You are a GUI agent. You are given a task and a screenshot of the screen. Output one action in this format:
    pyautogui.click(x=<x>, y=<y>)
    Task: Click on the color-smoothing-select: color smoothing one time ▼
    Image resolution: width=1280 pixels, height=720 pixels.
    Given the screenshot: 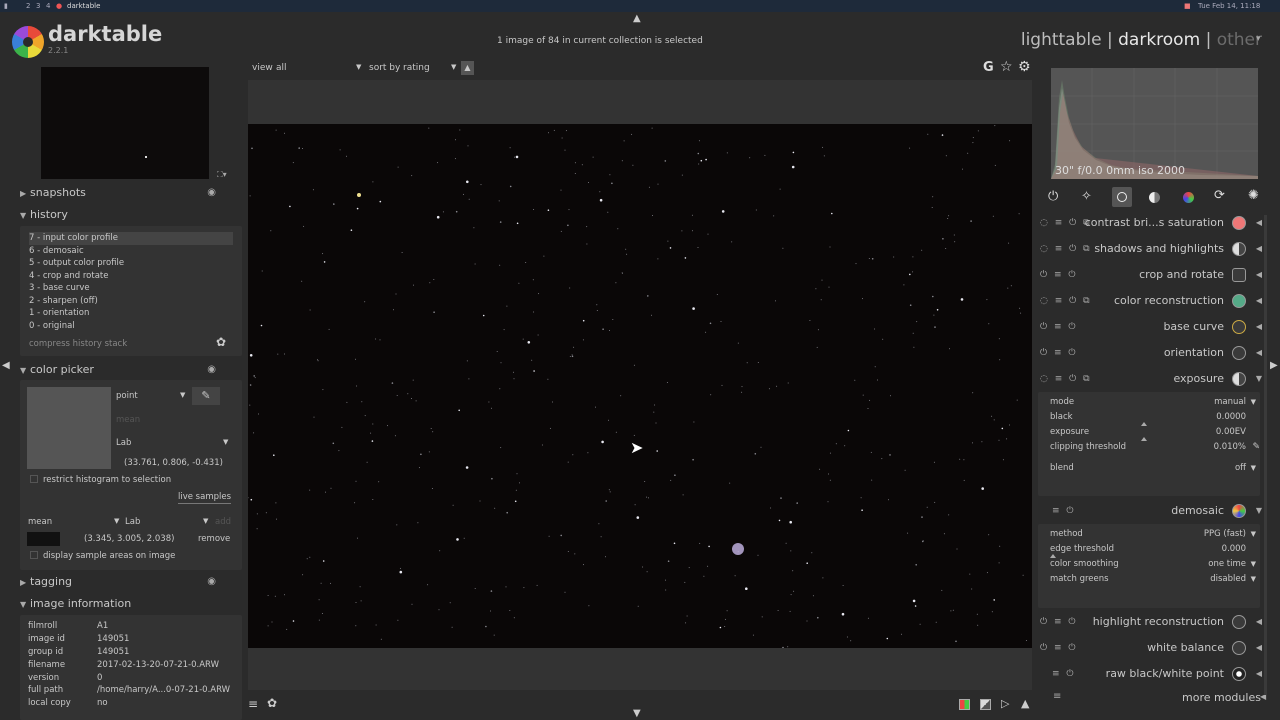 What is the action you would take?
    pyautogui.click(x=1153, y=564)
    